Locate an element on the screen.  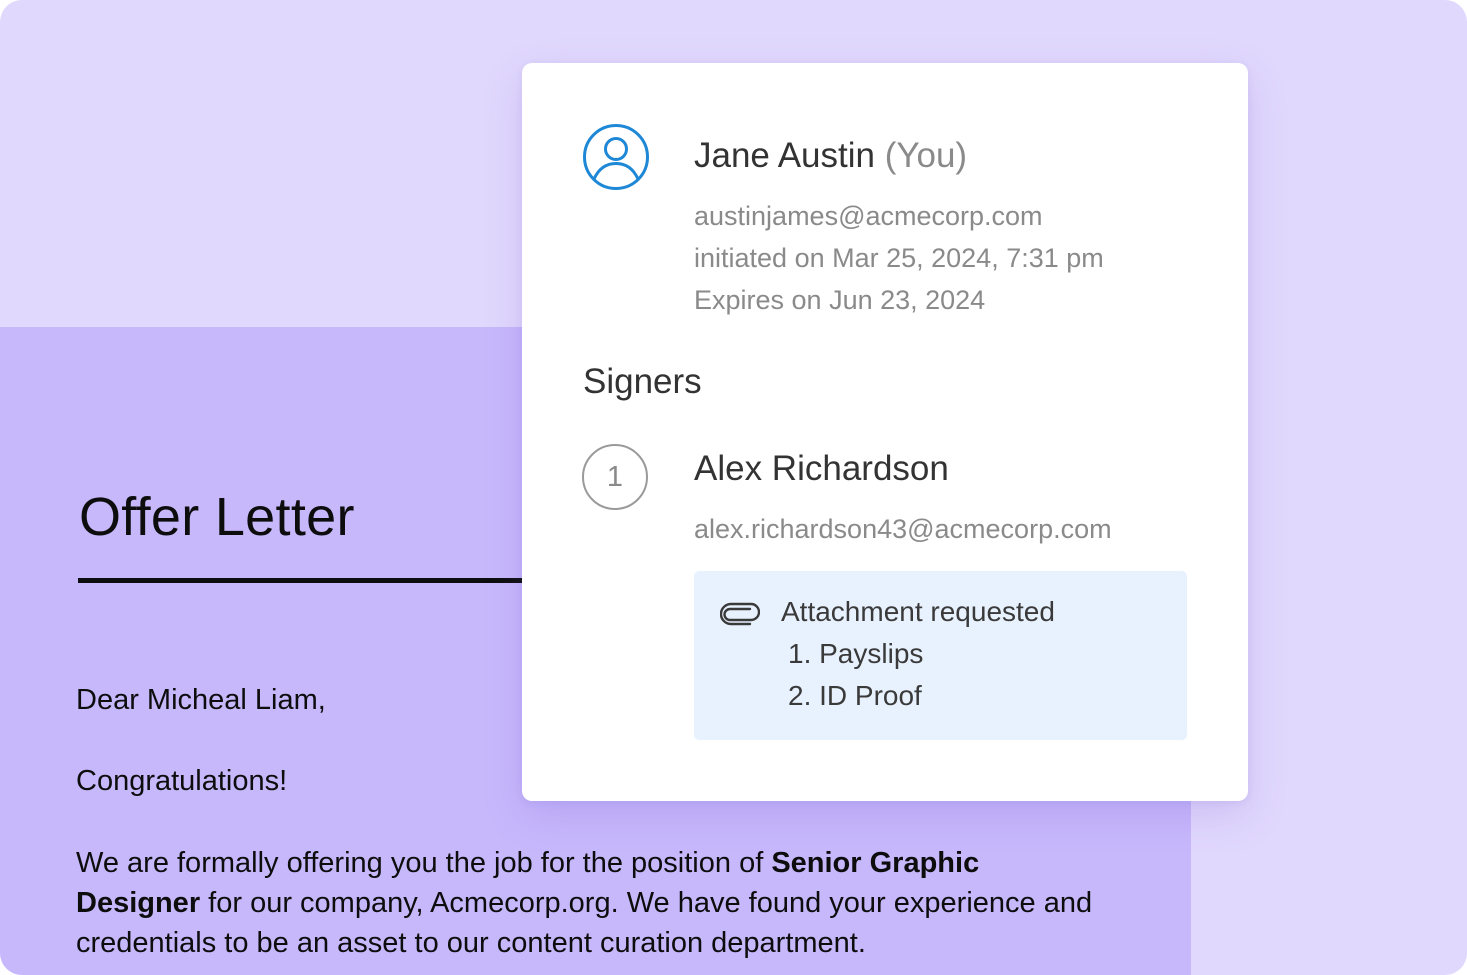
owner-you-tag: (You) is located at coordinates (926, 155).